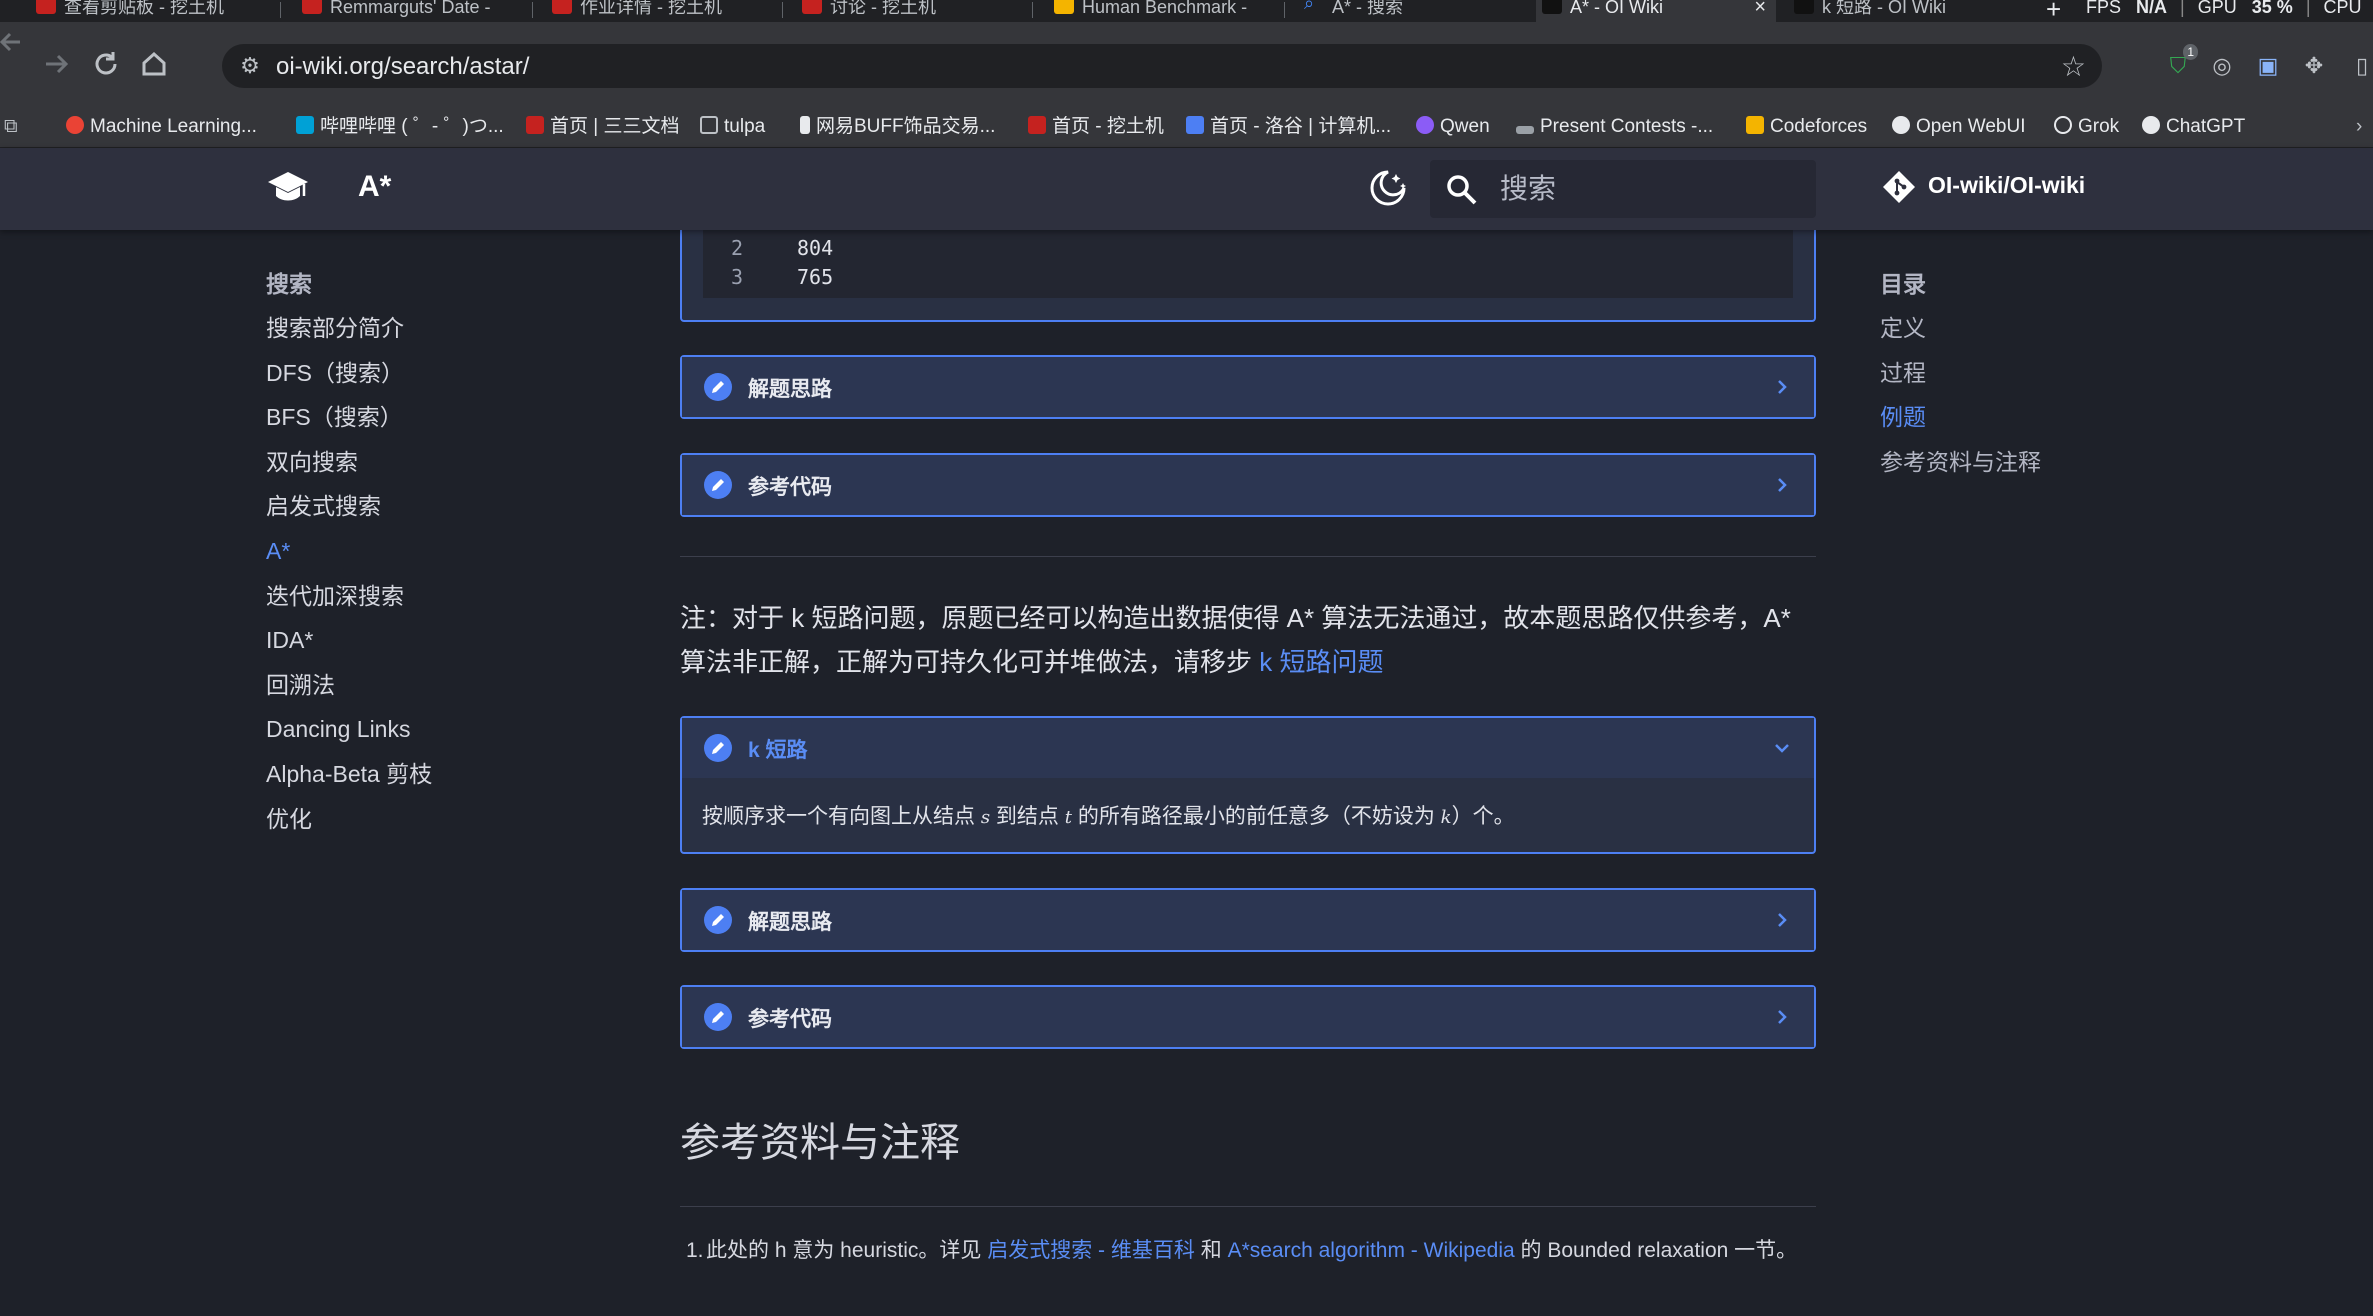 This screenshot has width=2373, height=1316. I want to click on table-of-contents: 目录 定义 过程 例题 参考资料与注释, so click(2000, 375).